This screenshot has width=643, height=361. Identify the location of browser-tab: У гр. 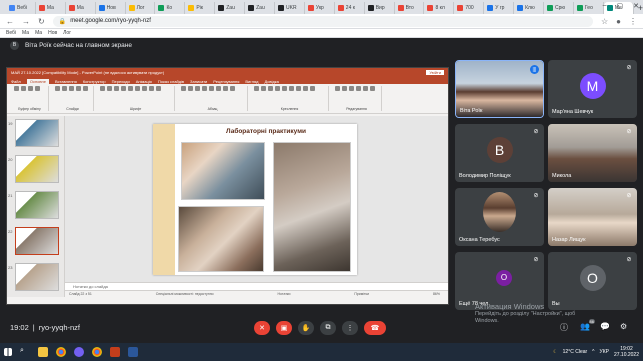
(499, 8).